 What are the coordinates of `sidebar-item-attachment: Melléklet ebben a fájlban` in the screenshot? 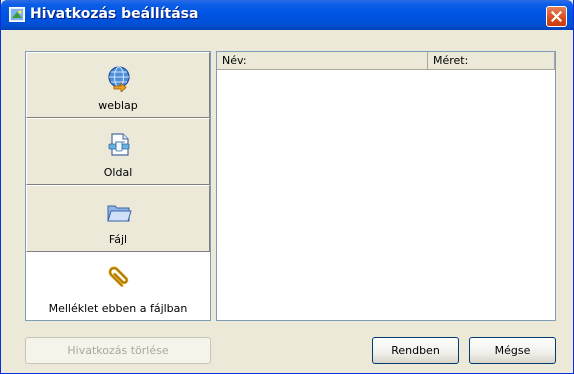 It's located at (118, 286).